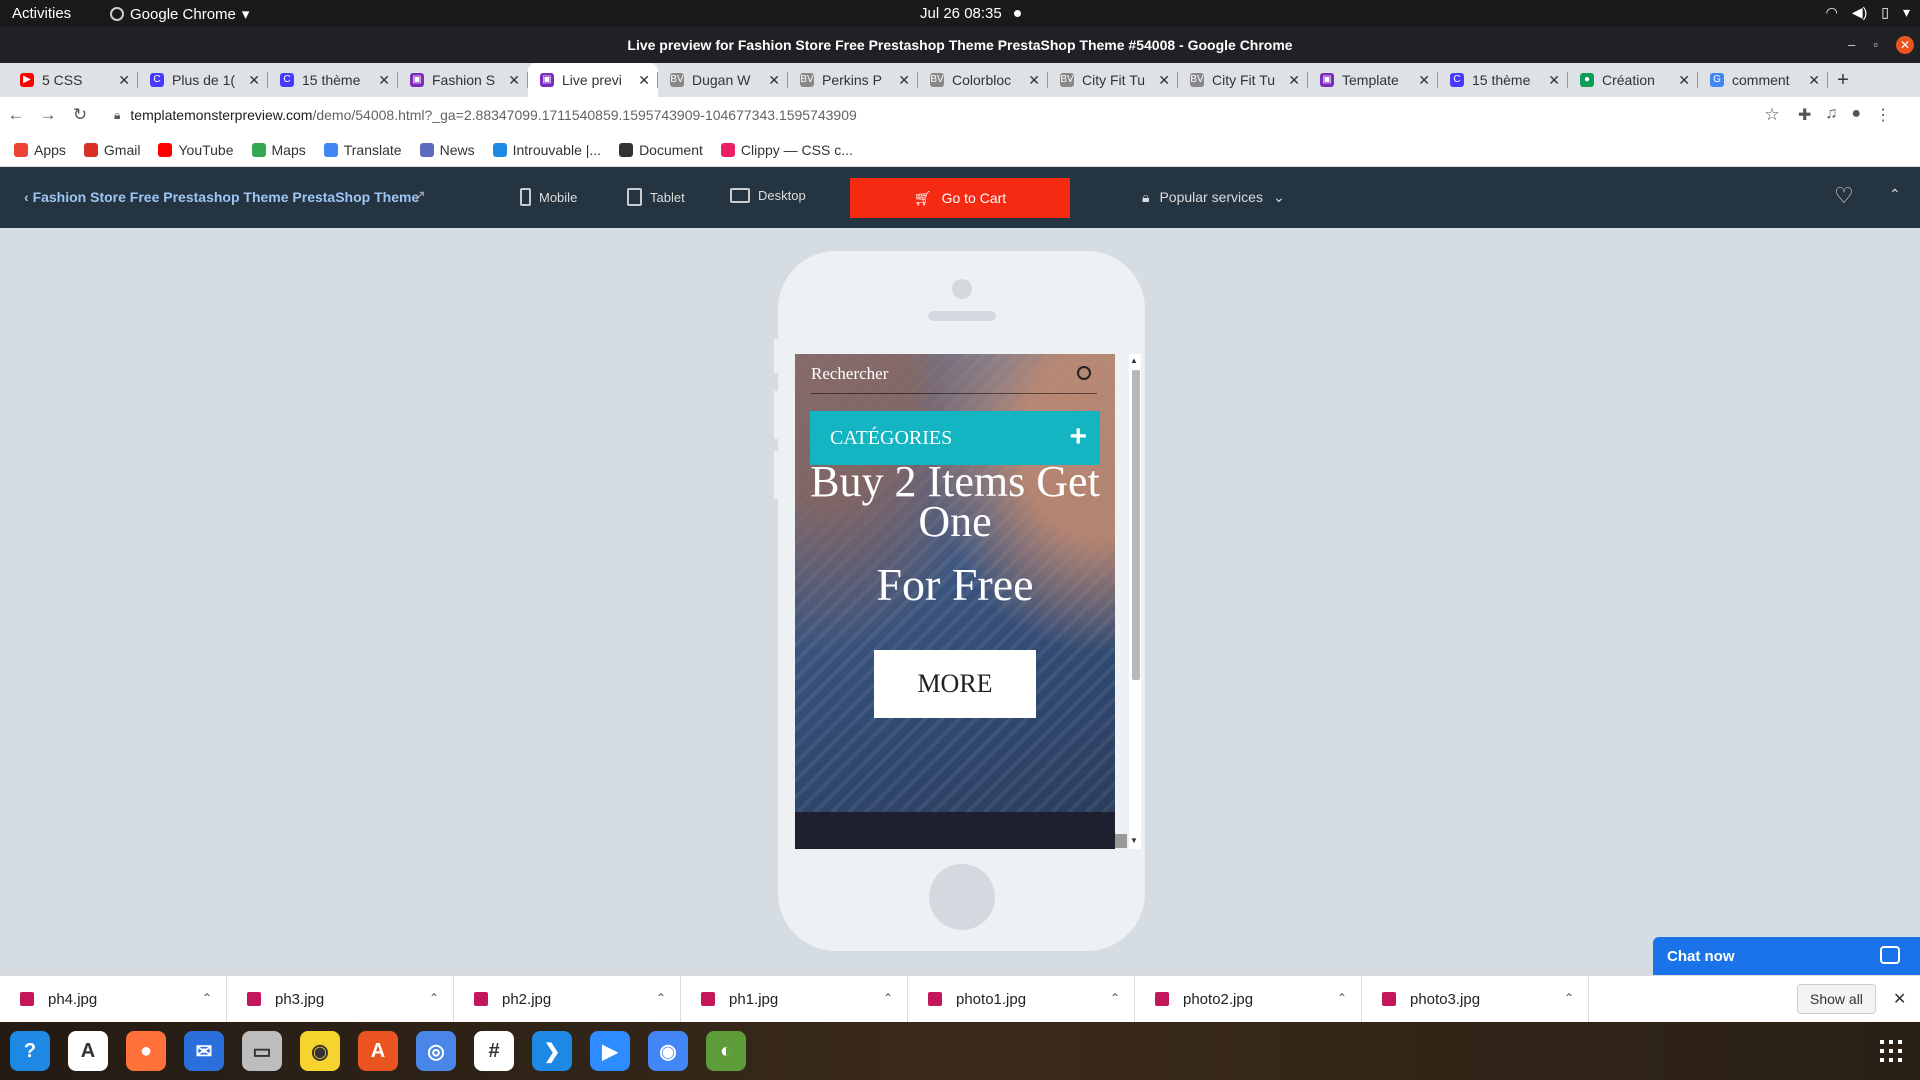 This screenshot has width=1920, height=1080. Describe the element at coordinates (420, 195) in the screenshot. I see `external-link-icon: ↗` at that location.